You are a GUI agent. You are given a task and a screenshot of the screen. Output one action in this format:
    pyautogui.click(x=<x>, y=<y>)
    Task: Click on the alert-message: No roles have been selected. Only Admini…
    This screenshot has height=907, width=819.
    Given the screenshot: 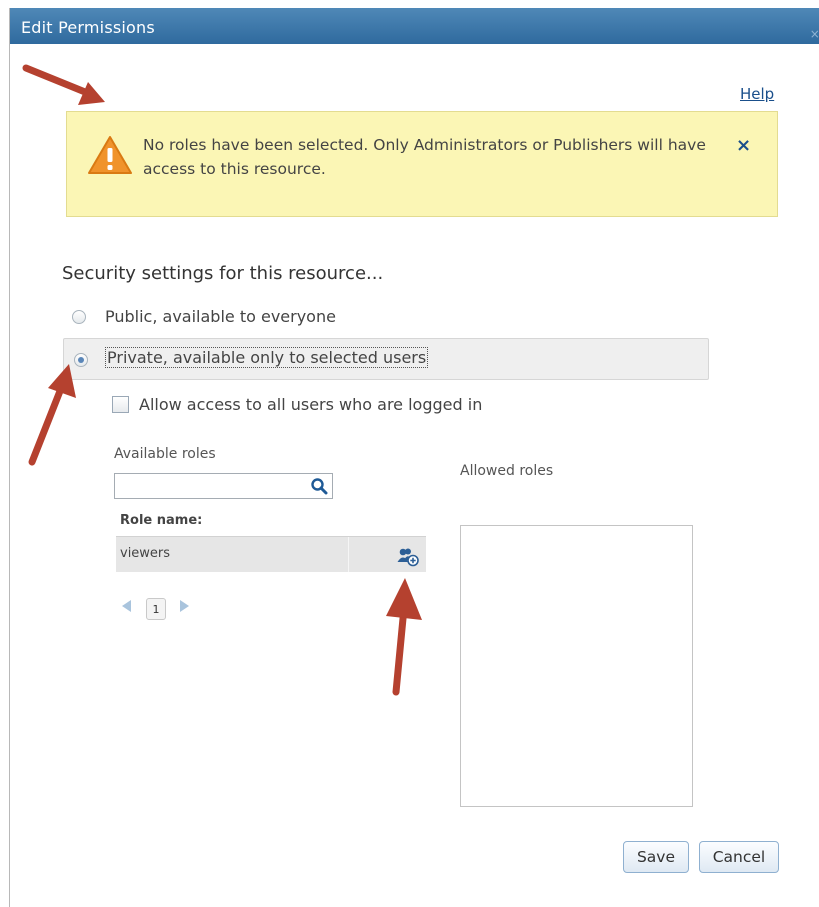 What is the action you would take?
    pyautogui.click(x=424, y=157)
    